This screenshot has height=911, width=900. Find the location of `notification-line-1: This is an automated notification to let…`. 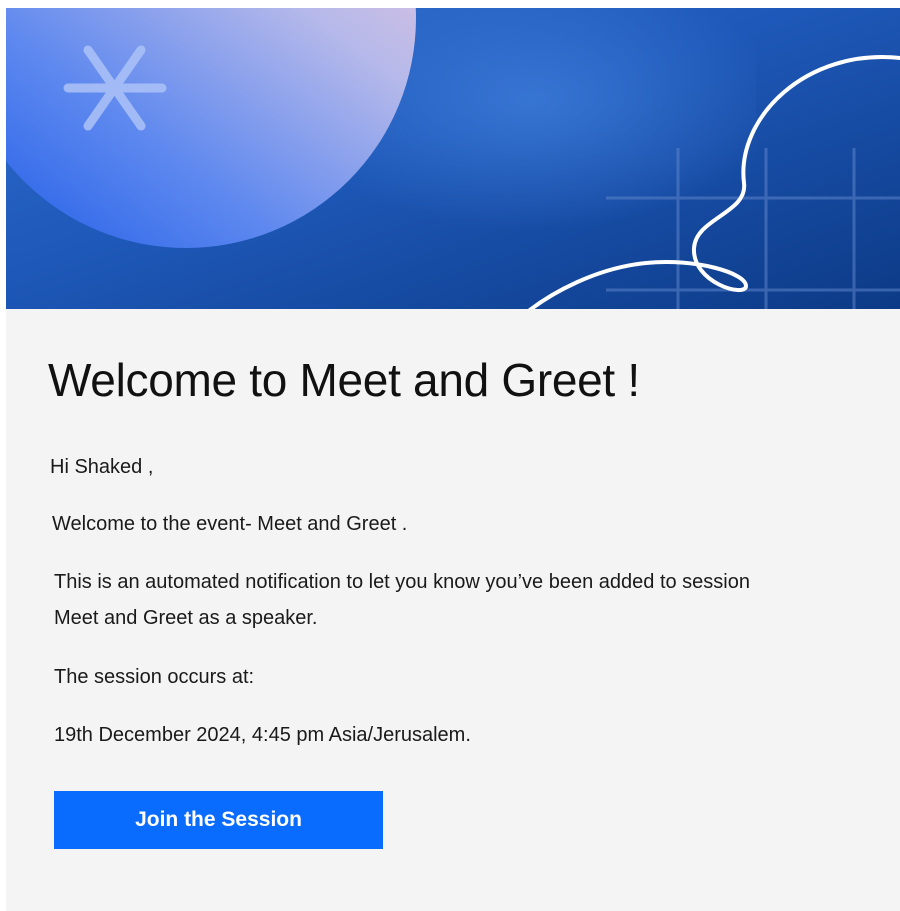

notification-line-1: This is an automated notification to let… is located at coordinates (402, 582).